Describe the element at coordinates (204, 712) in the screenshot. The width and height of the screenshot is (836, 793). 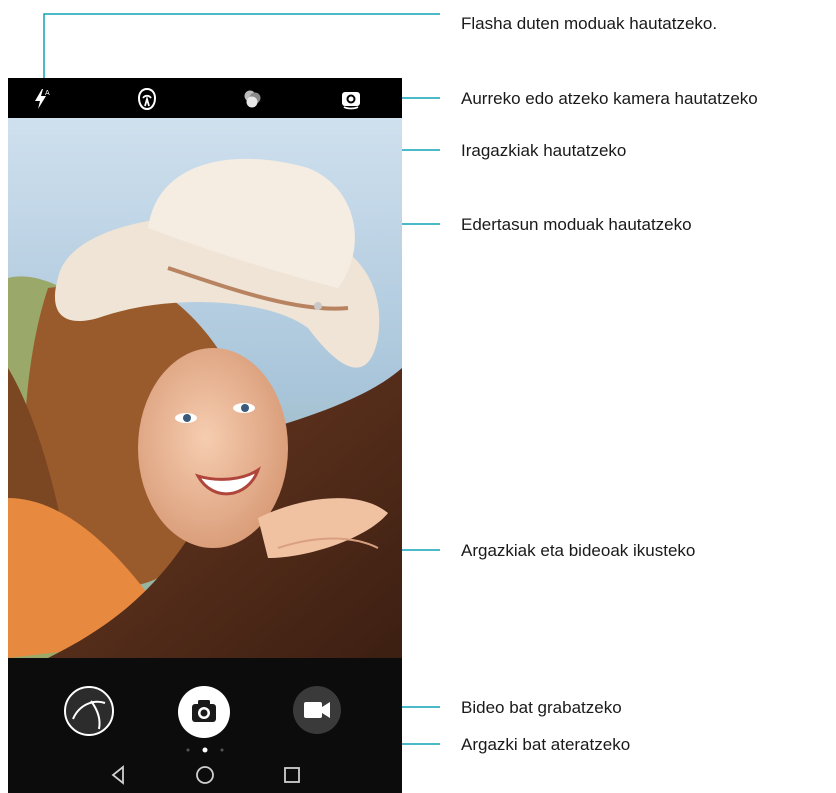
I see `shutter-button` at that location.